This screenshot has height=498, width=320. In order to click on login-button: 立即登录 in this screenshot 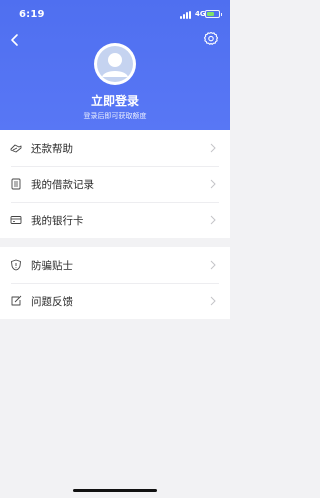, I will do `click(115, 100)`.